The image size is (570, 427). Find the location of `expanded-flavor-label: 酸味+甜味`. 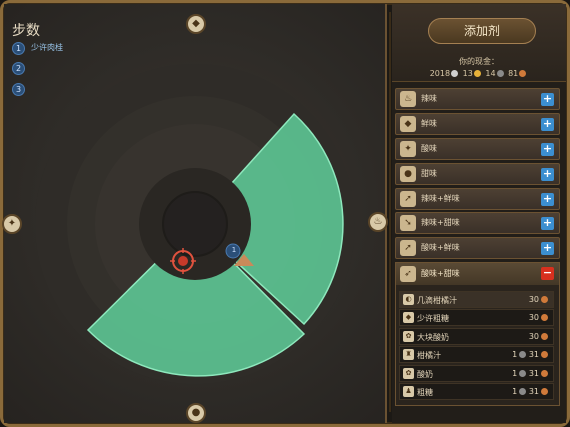

expanded-flavor-label: 酸味+甜味 is located at coordinates (440, 273).